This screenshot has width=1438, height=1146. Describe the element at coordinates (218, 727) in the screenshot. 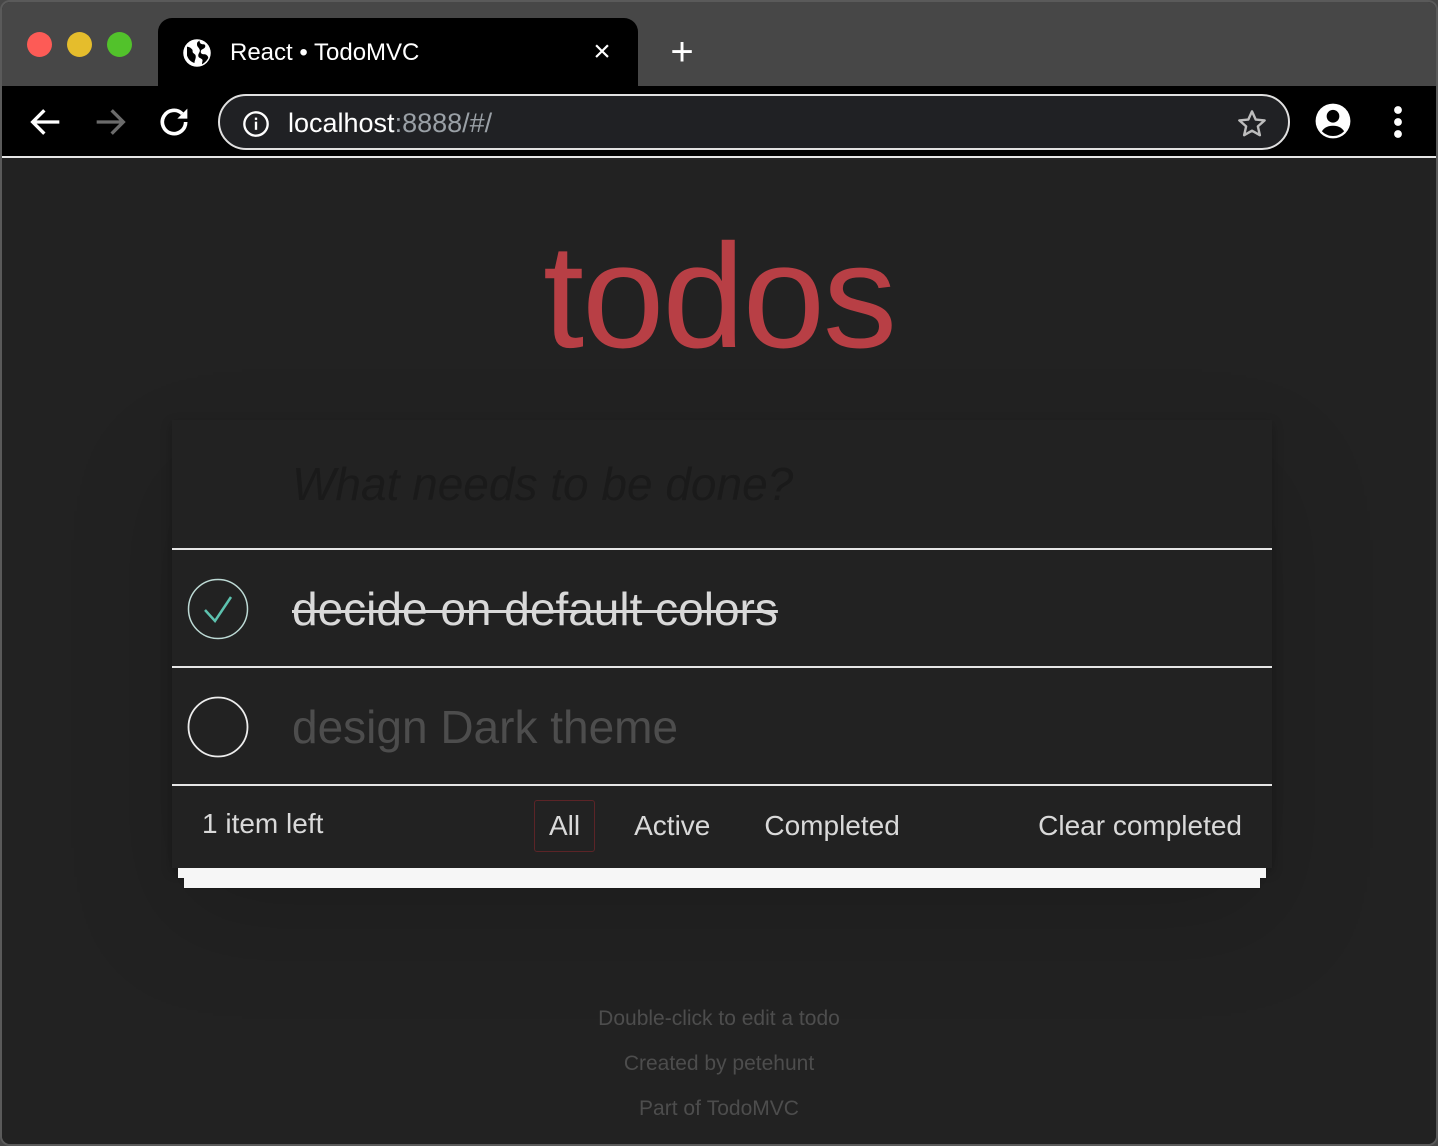

I see `unchecked-toggle-icon` at that location.